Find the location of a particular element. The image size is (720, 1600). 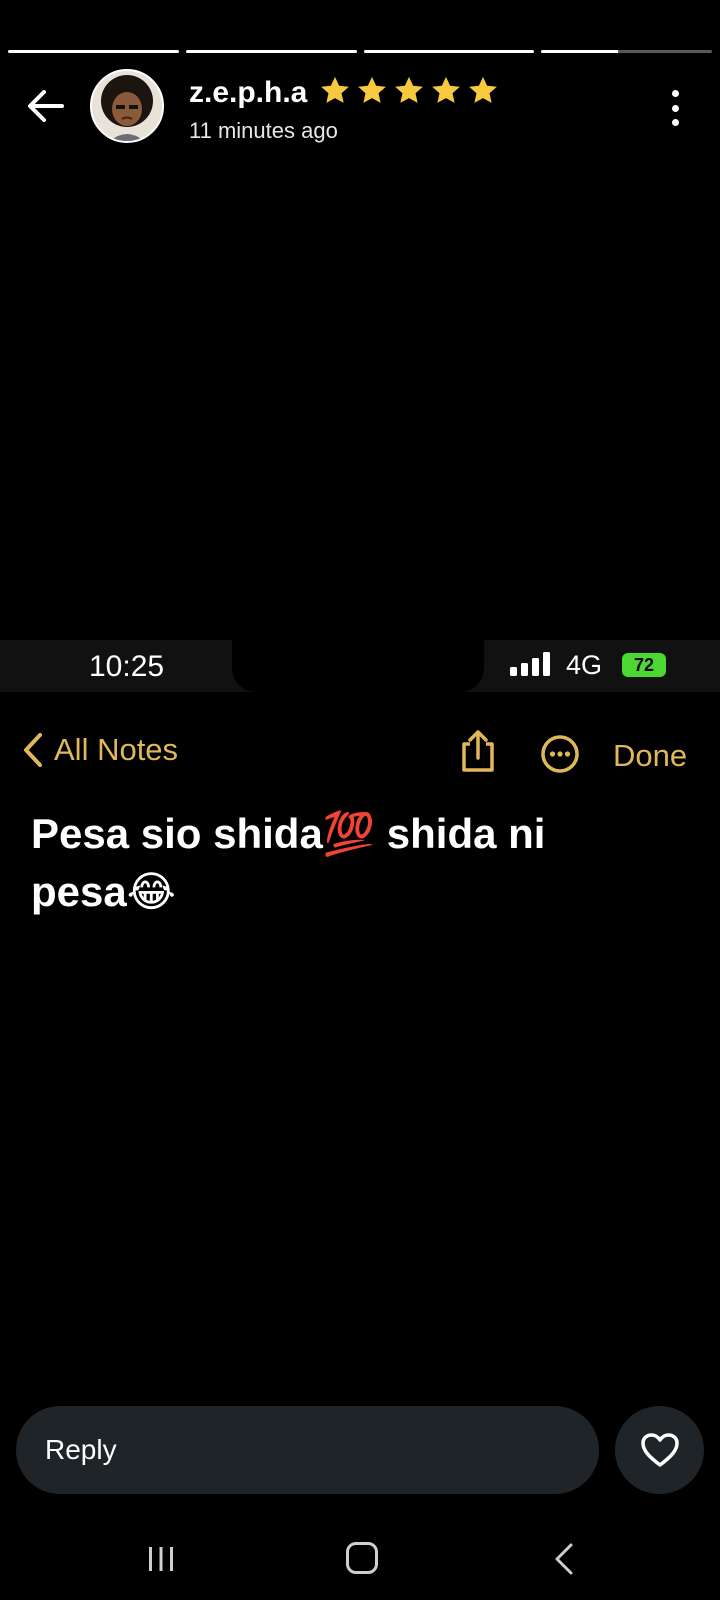

all-notes-label: All Notes is located at coordinates (116, 749).